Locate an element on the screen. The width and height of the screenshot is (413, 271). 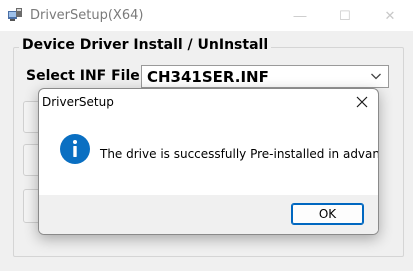
close-window-button: ✕ is located at coordinates (390, 15).